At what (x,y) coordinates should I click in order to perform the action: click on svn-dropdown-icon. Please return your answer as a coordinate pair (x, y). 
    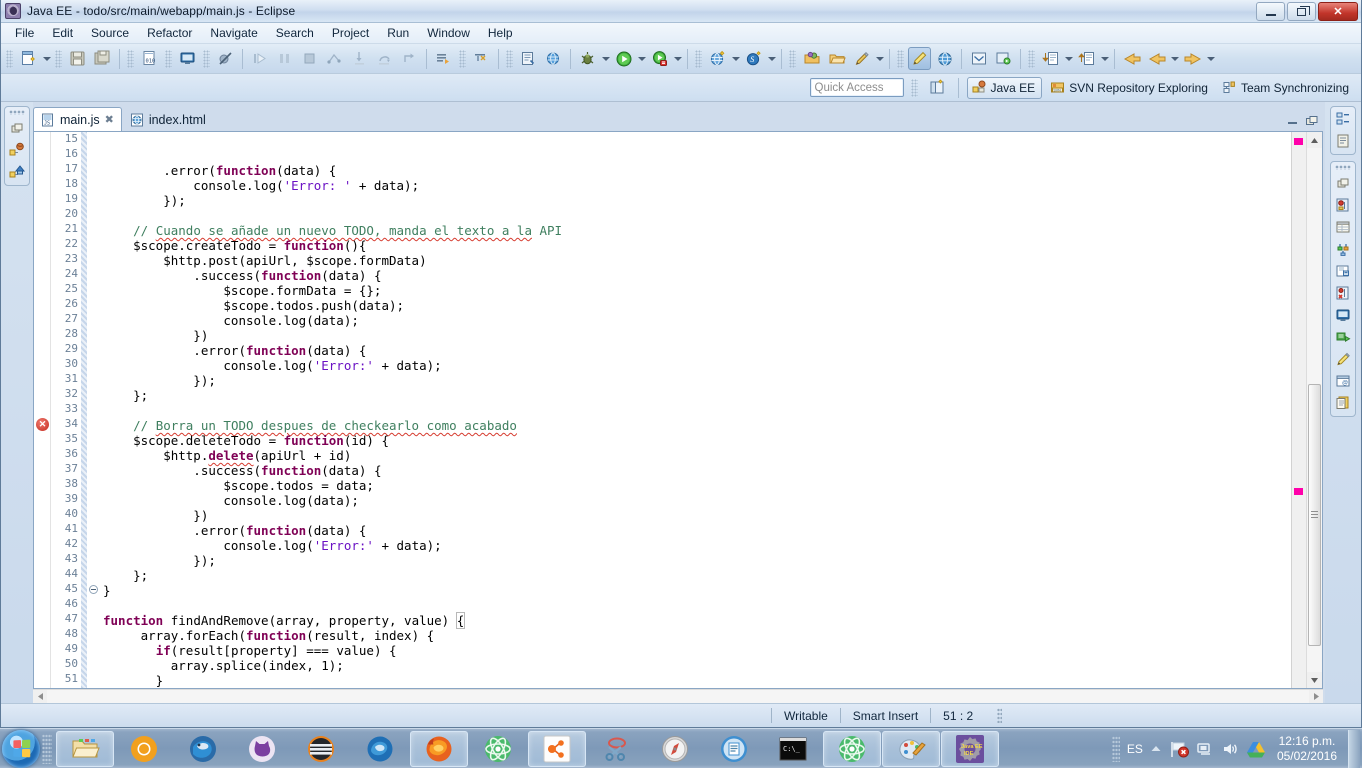
    Looking at the image, I should click on (771, 58).